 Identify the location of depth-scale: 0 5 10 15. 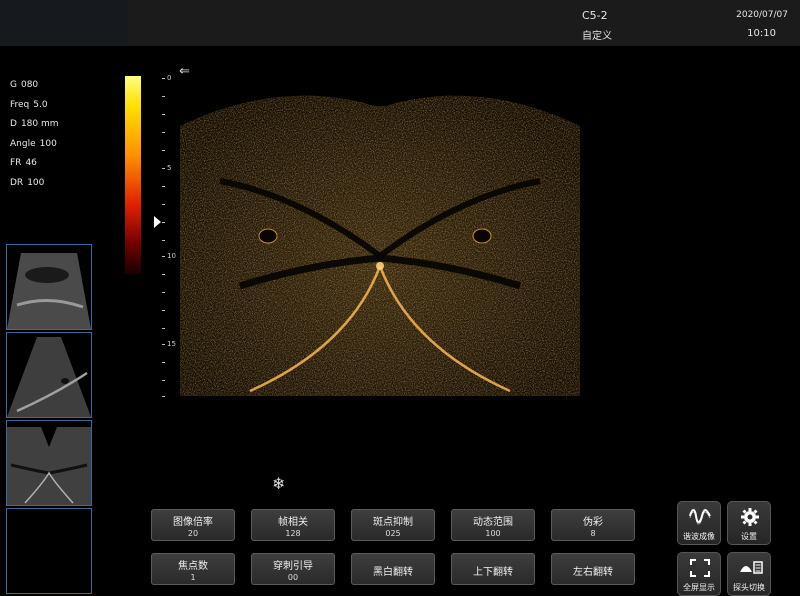
(172, 237).